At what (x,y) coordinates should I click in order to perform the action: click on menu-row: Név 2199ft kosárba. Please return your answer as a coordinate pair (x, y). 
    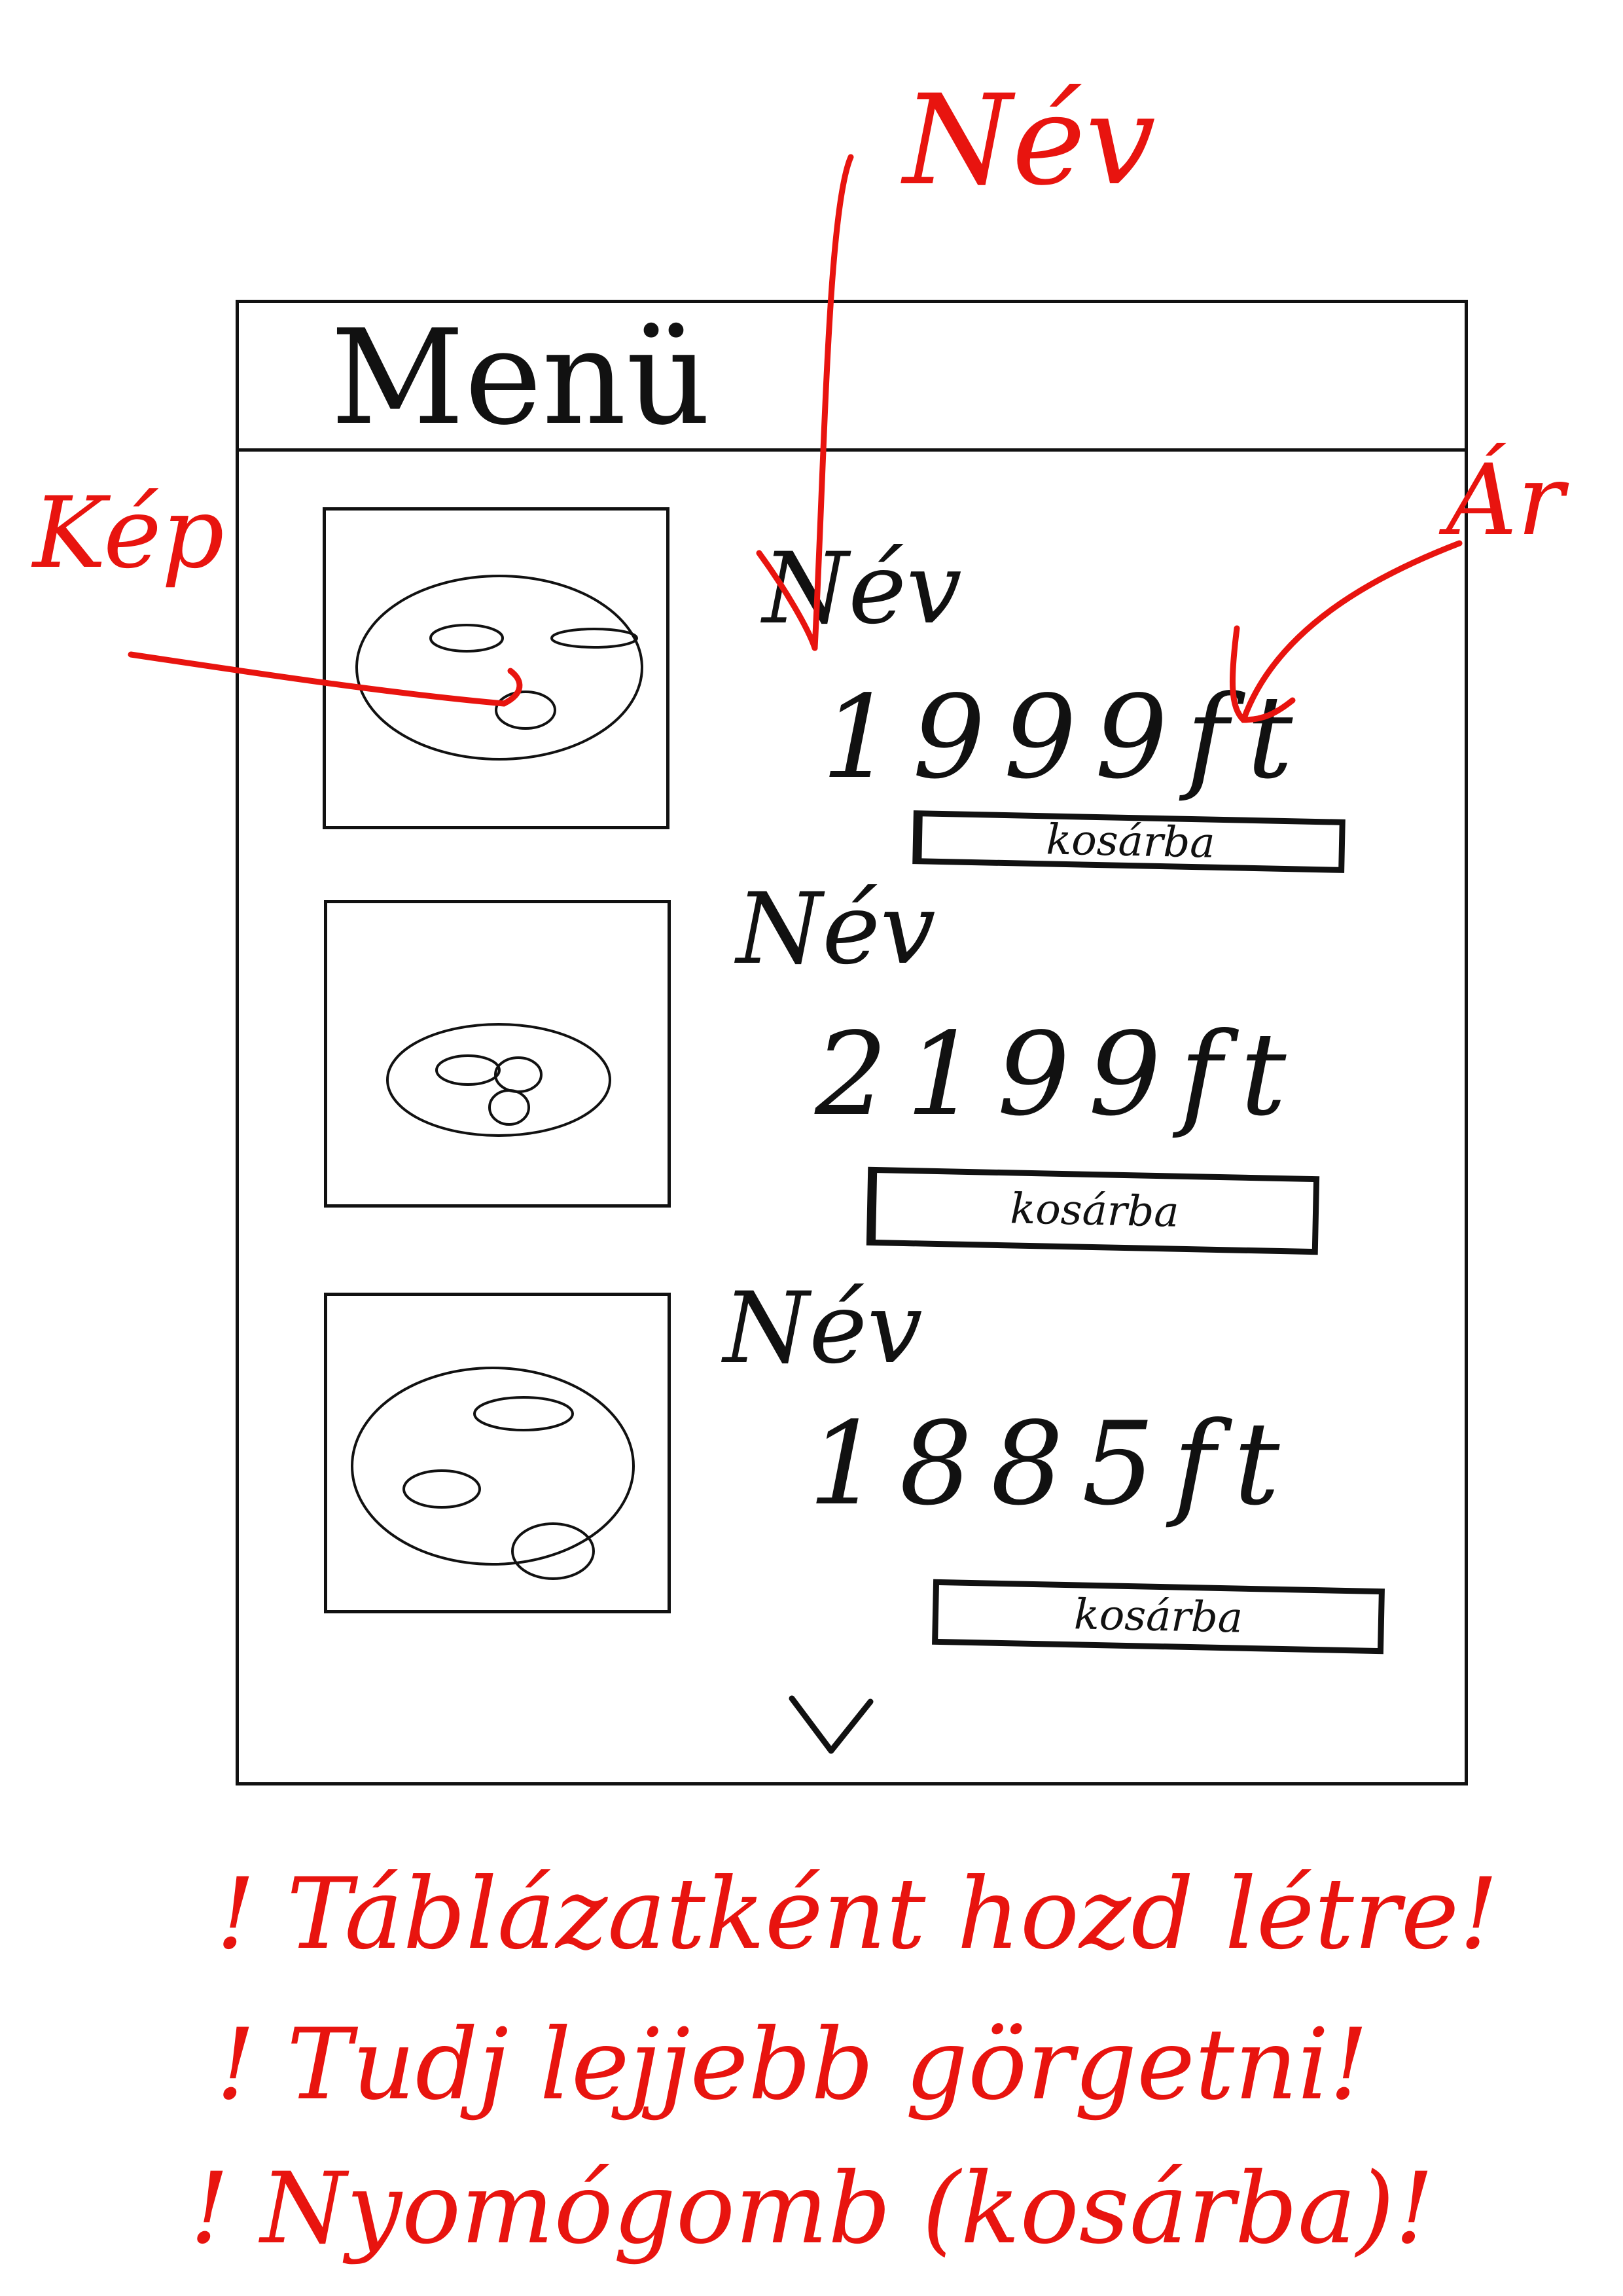
    Looking at the image, I should click on (852, 1070).